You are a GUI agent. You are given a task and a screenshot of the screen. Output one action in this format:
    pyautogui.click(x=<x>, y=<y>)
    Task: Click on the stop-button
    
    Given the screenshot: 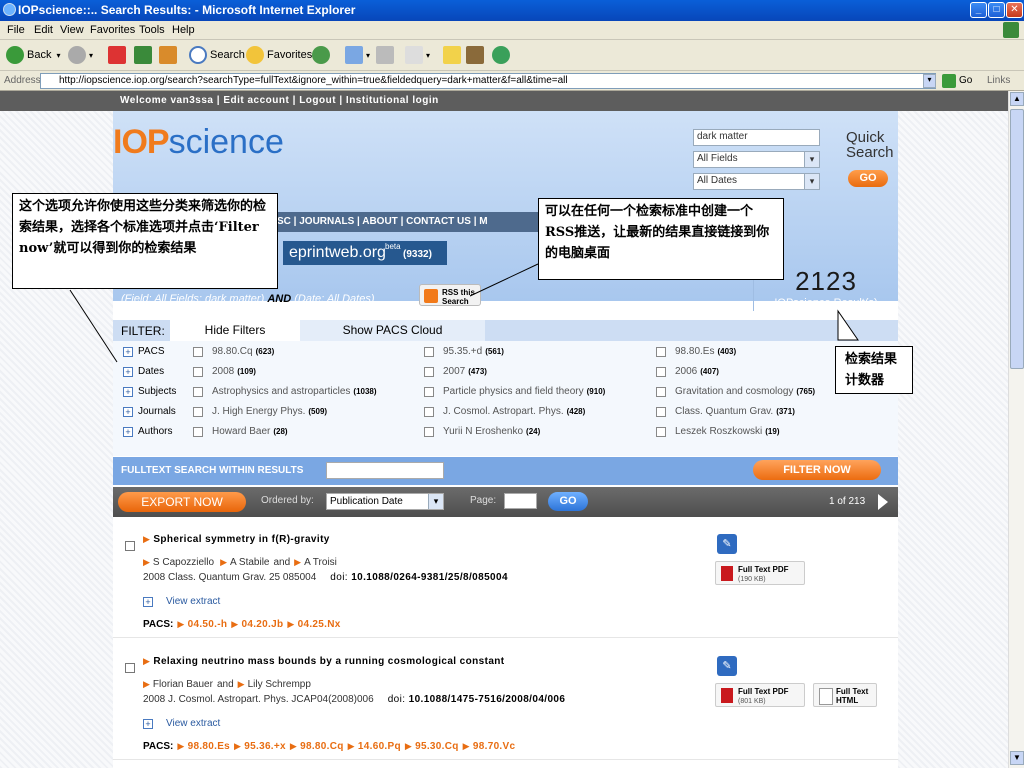 What is the action you would take?
    pyautogui.click(x=118, y=55)
    